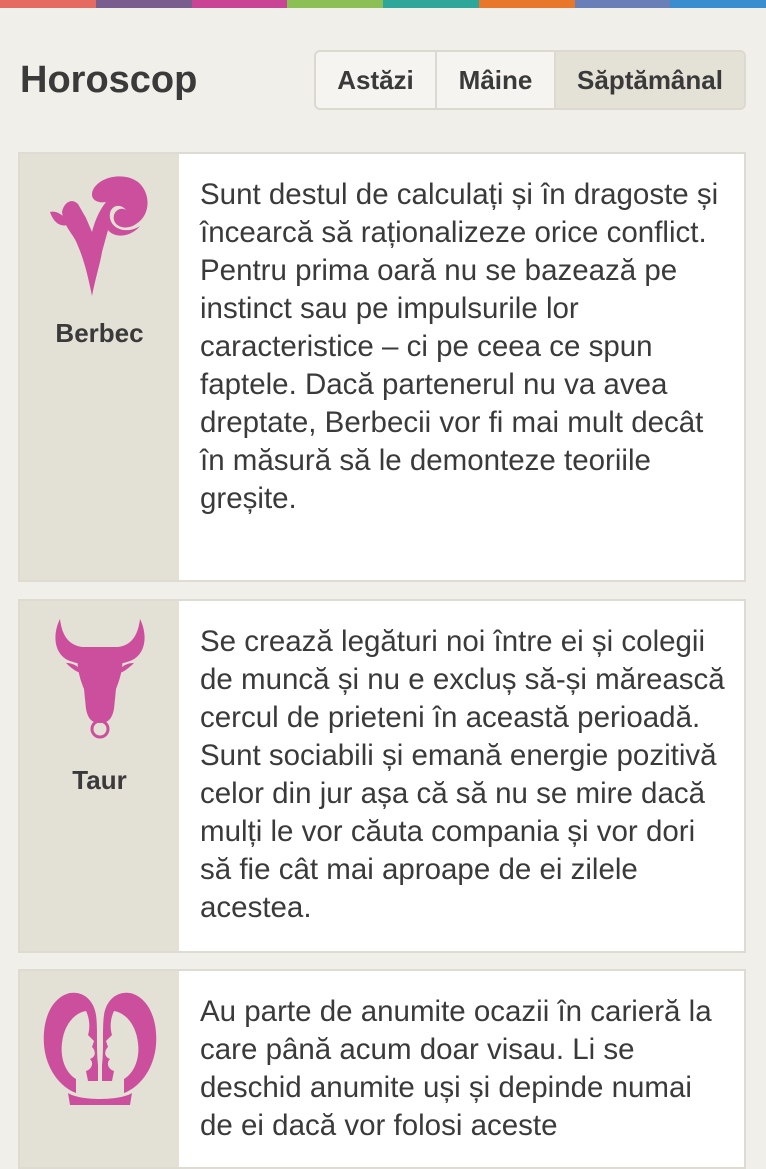  Describe the element at coordinates (494, 80) in the screenshot. I see `tab-tomorrow: Mâine` at that location.